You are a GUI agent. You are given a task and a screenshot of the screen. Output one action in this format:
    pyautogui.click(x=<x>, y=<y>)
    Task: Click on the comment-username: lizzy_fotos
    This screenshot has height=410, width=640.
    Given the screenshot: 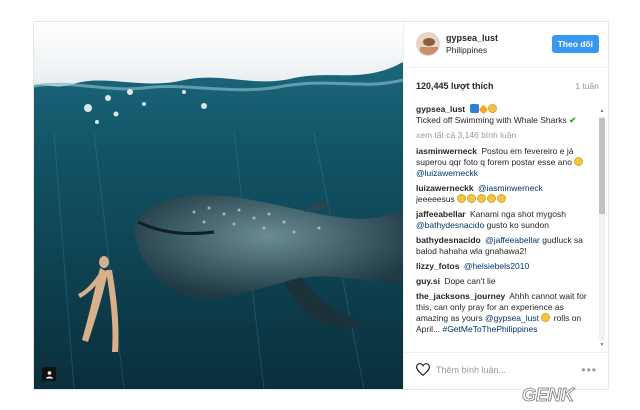 What is the action you would take?
    pyautogui.click(x=437, y=266)
    